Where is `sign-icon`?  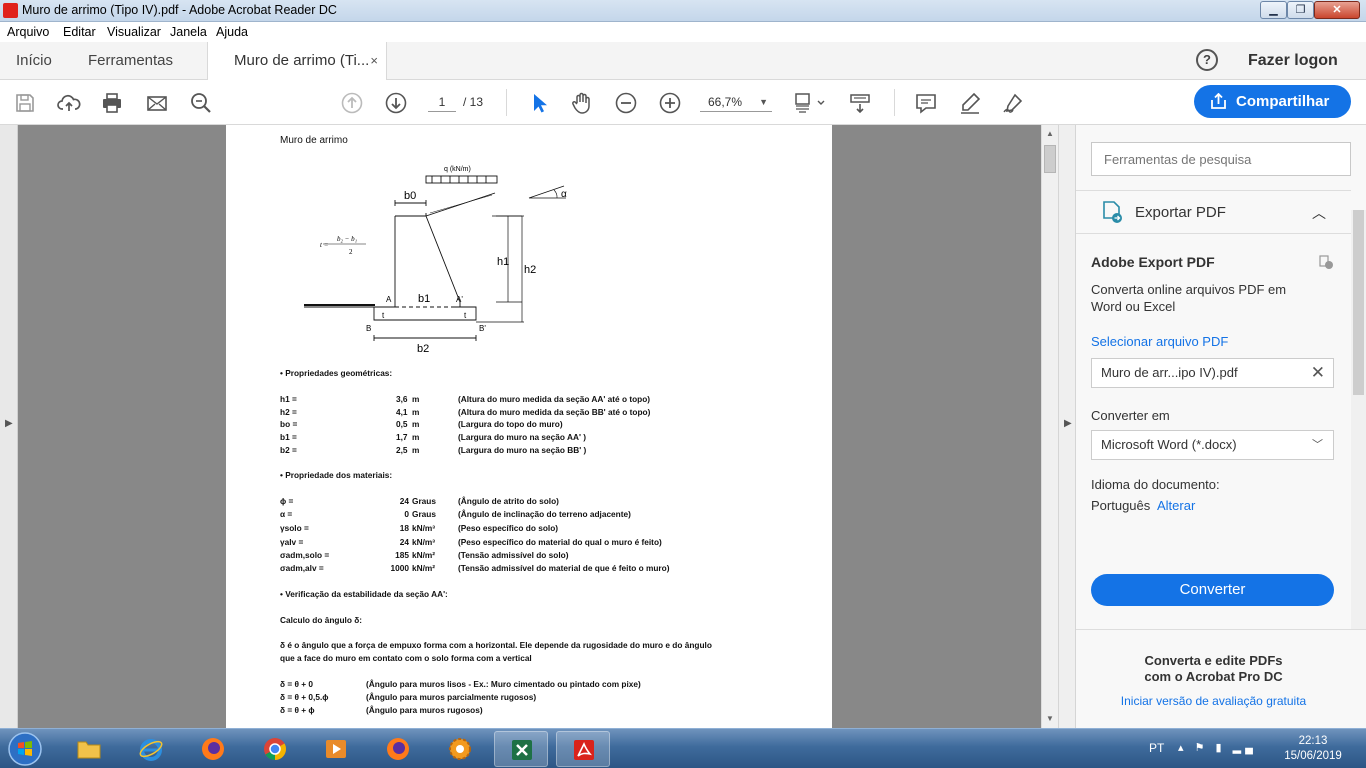
sign-icon is located at coordinates (1013, 103).